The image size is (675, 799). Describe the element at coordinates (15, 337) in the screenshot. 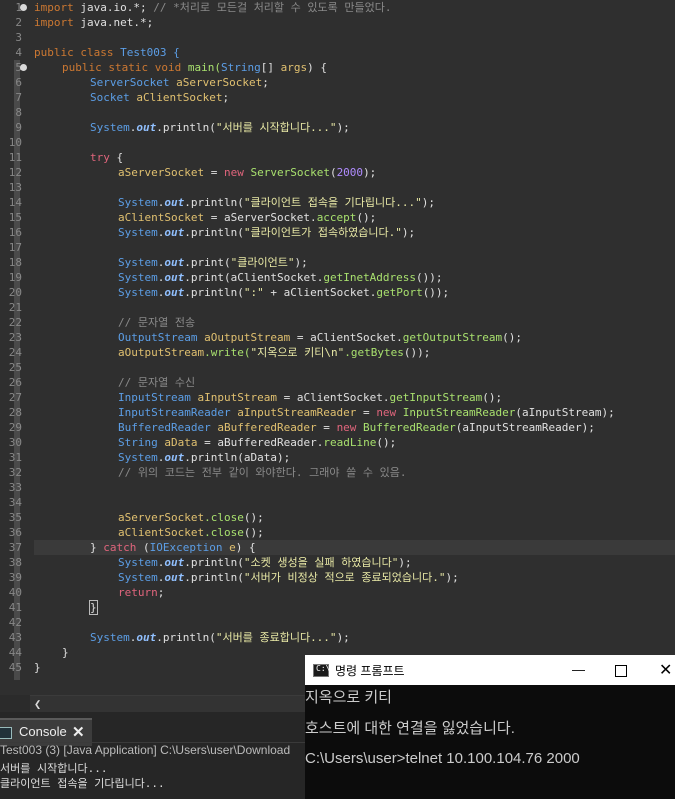

I see `line-number: 23` at that location.